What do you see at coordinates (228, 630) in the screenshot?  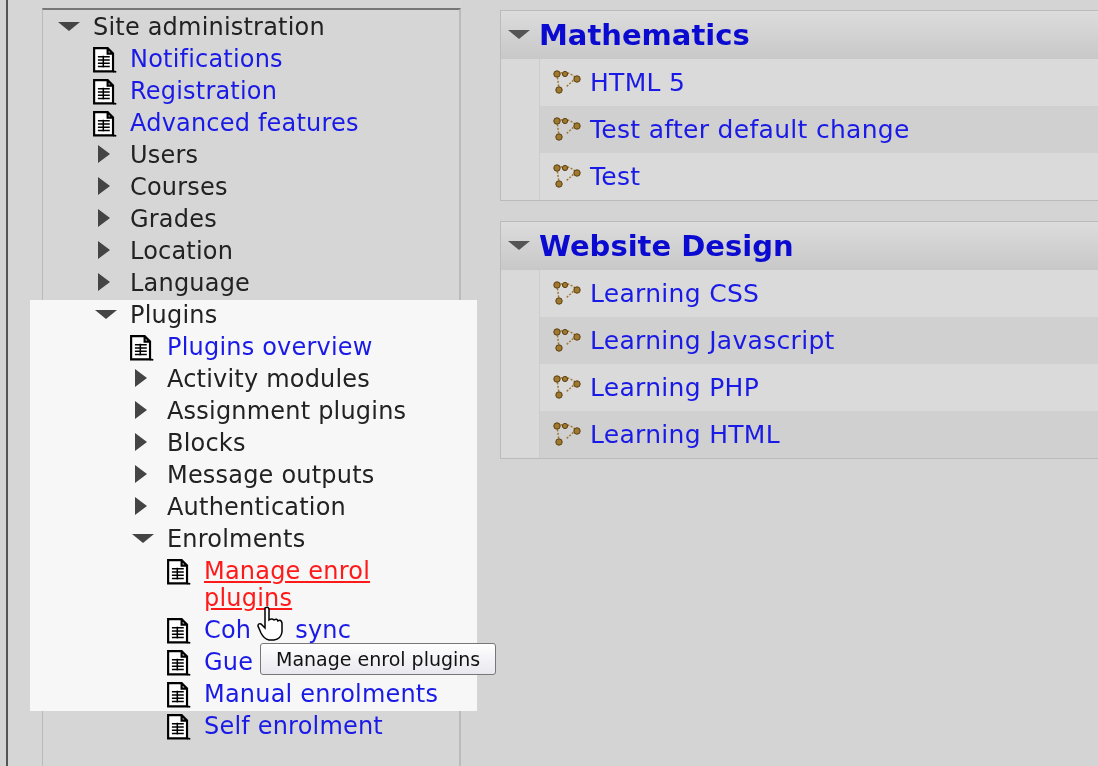 I see `tree-link: Coh` at bounding box center [228, 630].